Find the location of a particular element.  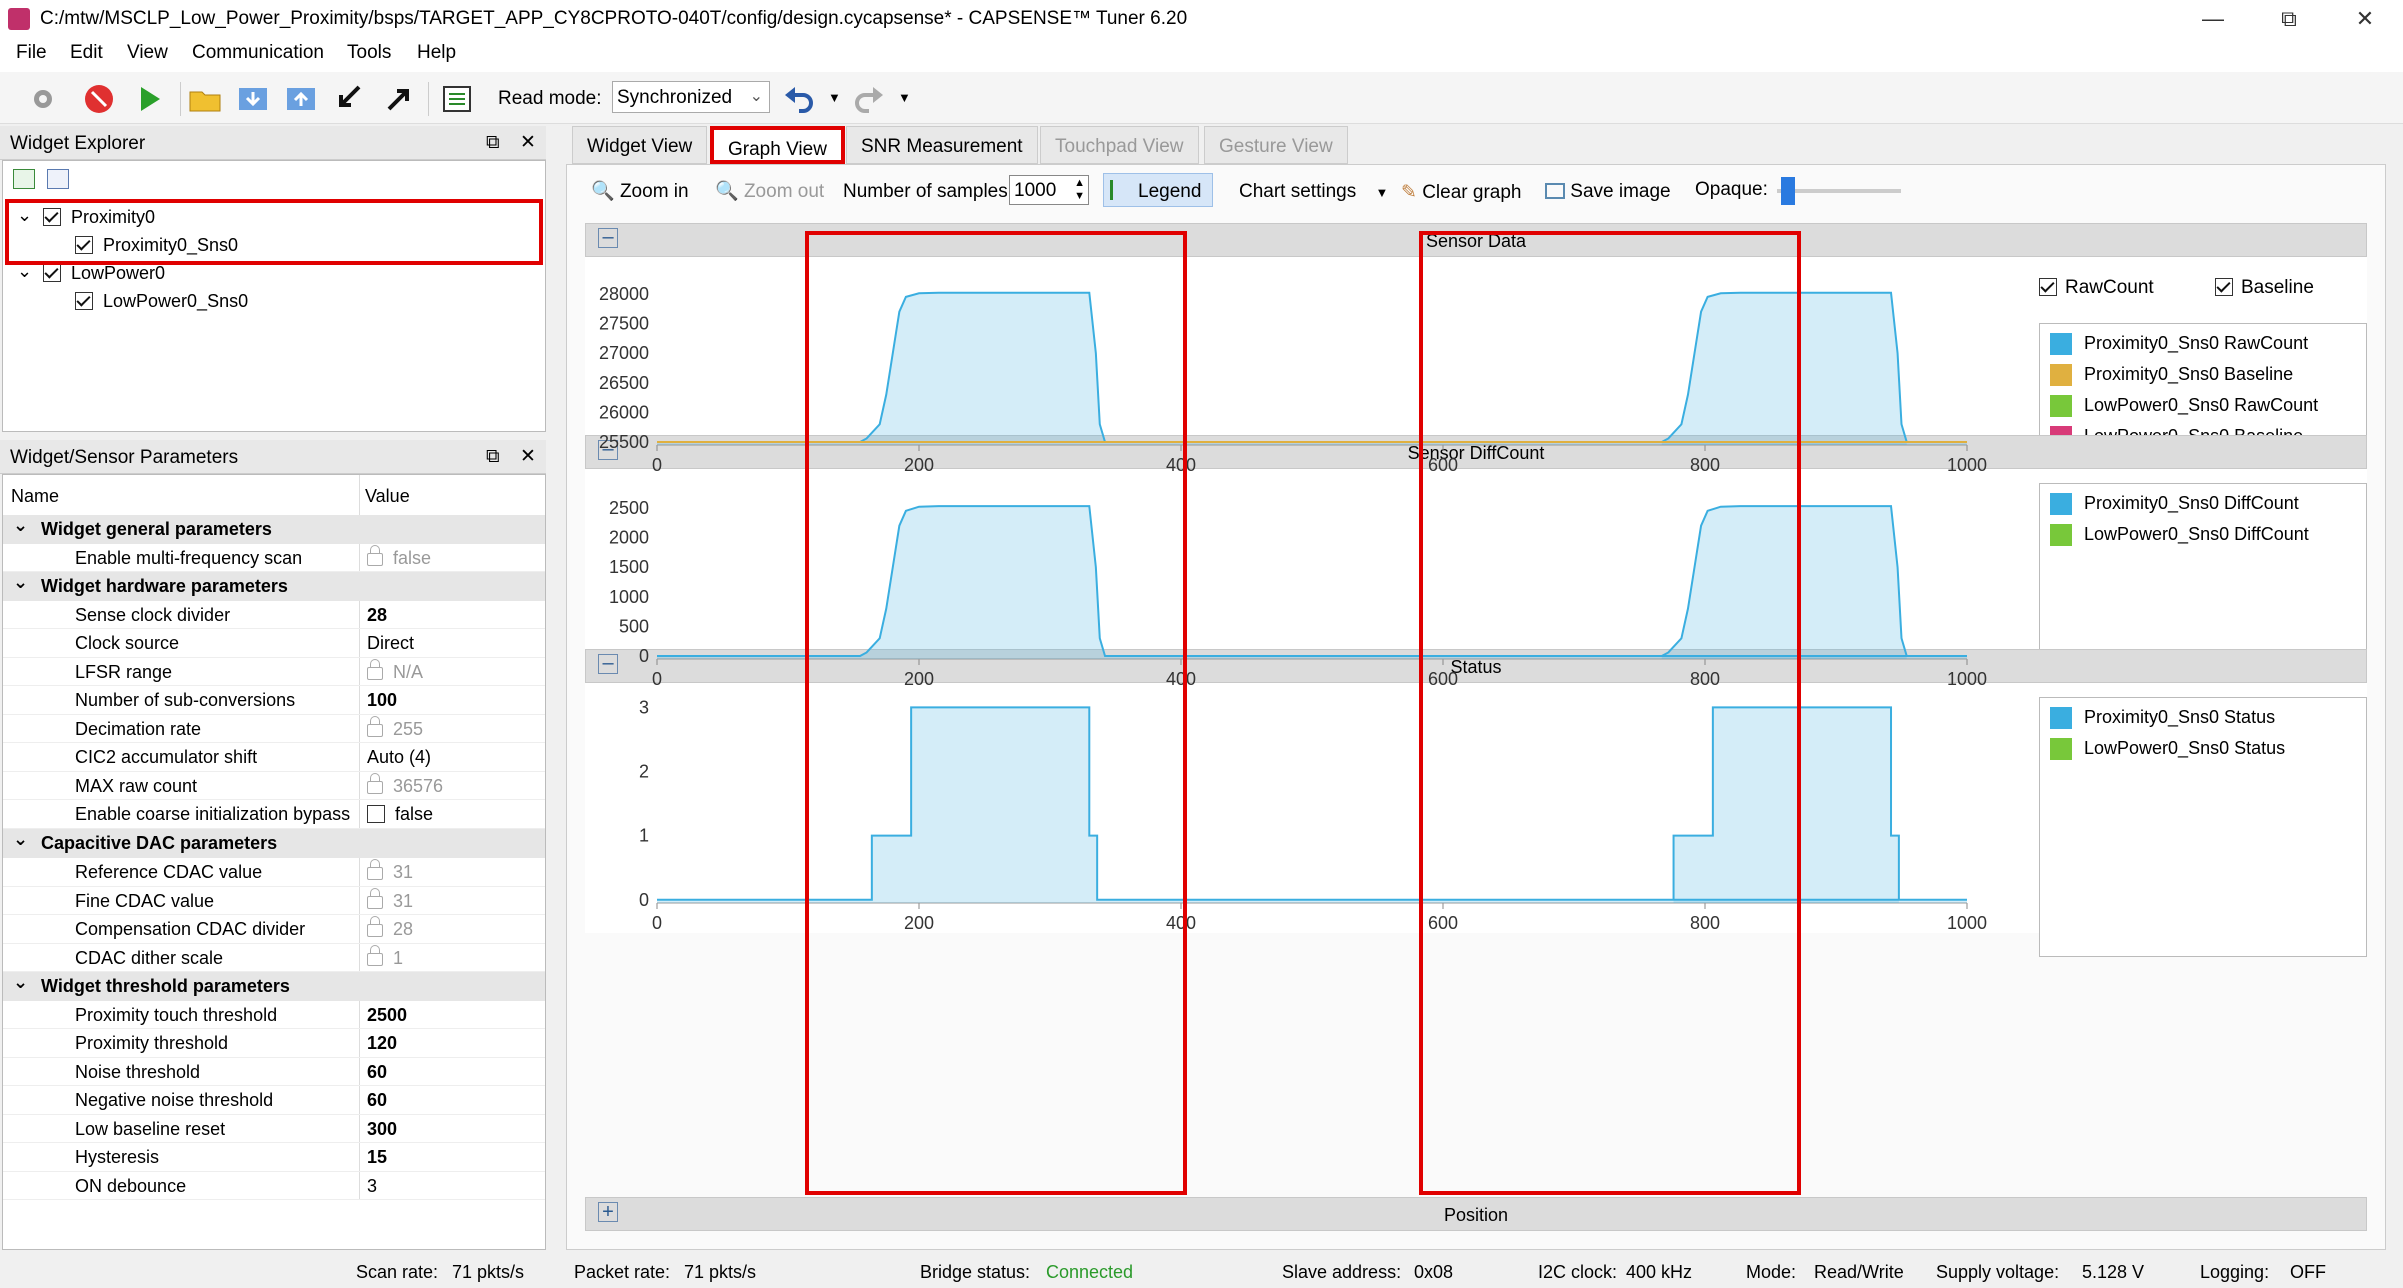

legend-item: Proximity0_Sns0 DiffCount is located at coordinates (2174, 503).